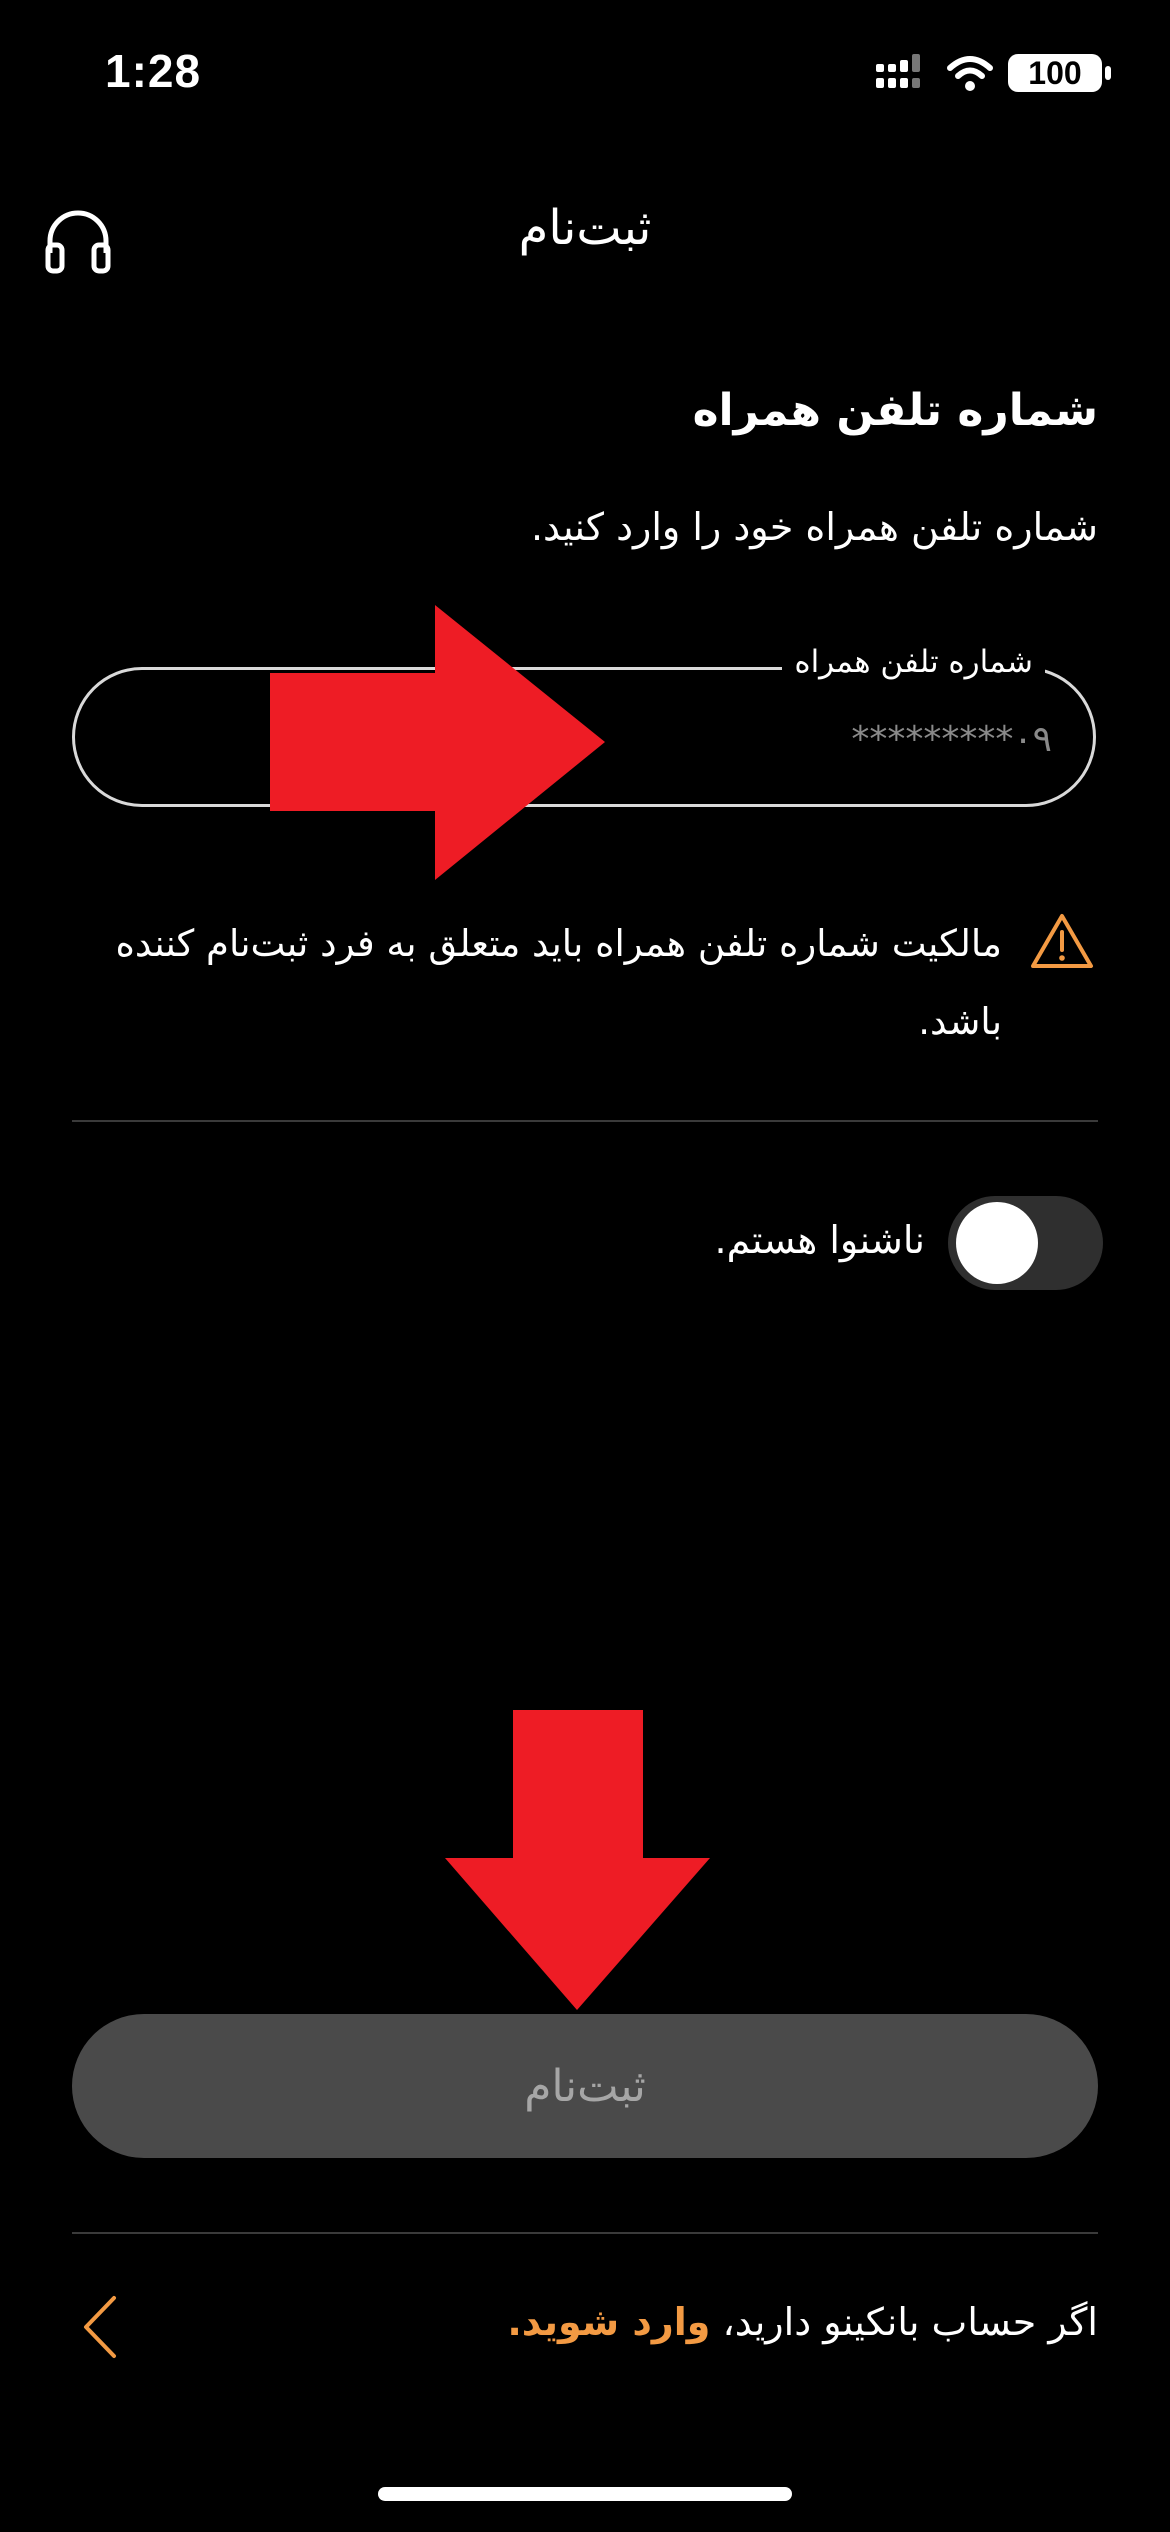  Describe the element at coordinates (100, 2327) in the screenshot. I see `chevron-left-icon` at that location.